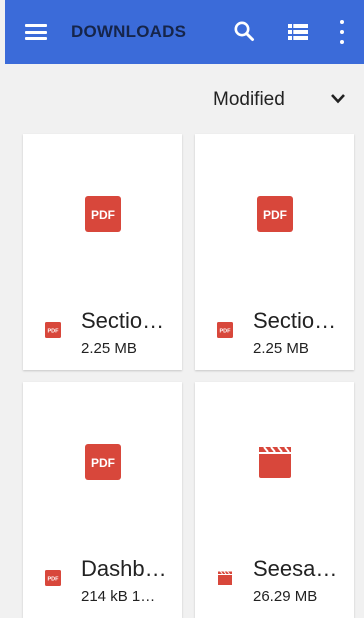 The image size is (364, 618). Describe the element at coordinates (249, 100) in the screenshot. I see `sort-label: Modified` at that location.